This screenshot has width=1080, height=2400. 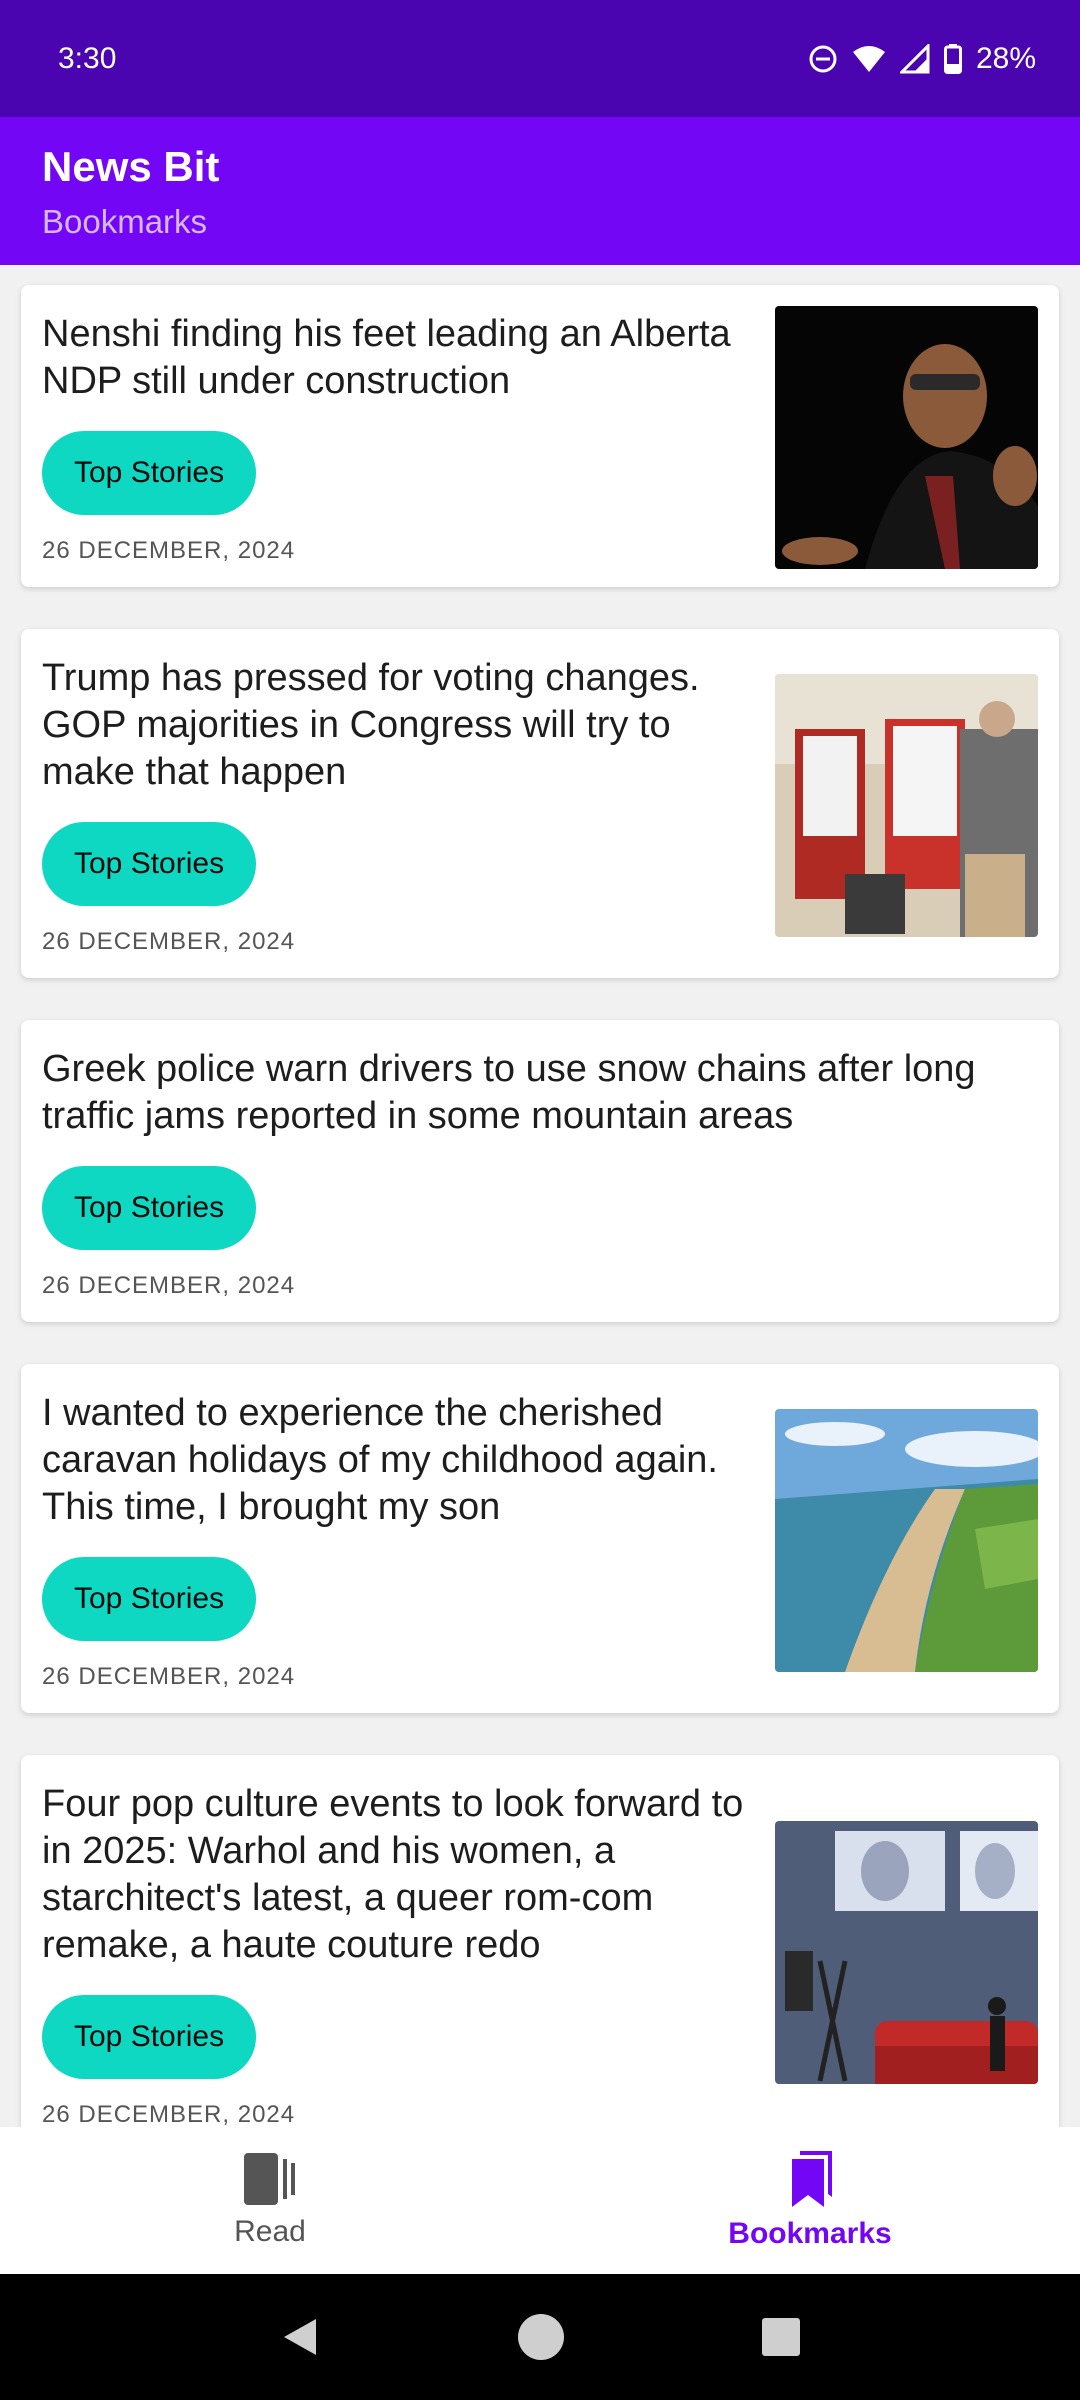 I want to click on app-title: News Bit, so click(x=131, y=166).